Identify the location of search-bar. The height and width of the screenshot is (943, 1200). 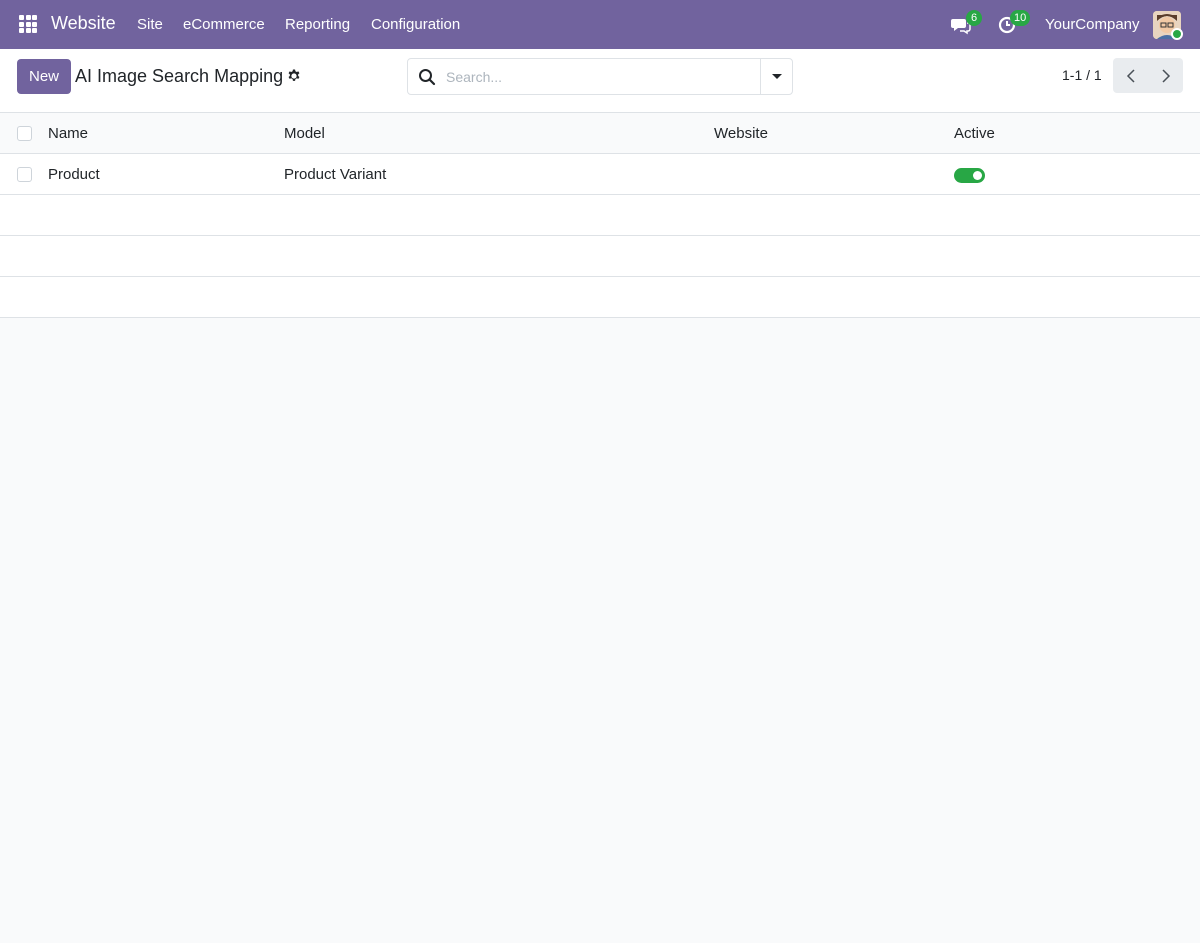
(600, 76).